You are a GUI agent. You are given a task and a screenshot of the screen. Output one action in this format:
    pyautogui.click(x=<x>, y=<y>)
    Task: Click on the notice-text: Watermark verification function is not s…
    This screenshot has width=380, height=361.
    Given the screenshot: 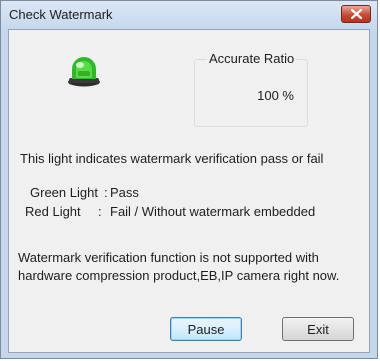 What is the action you would take?
    pyautogui.click(x=179, y=266)
    